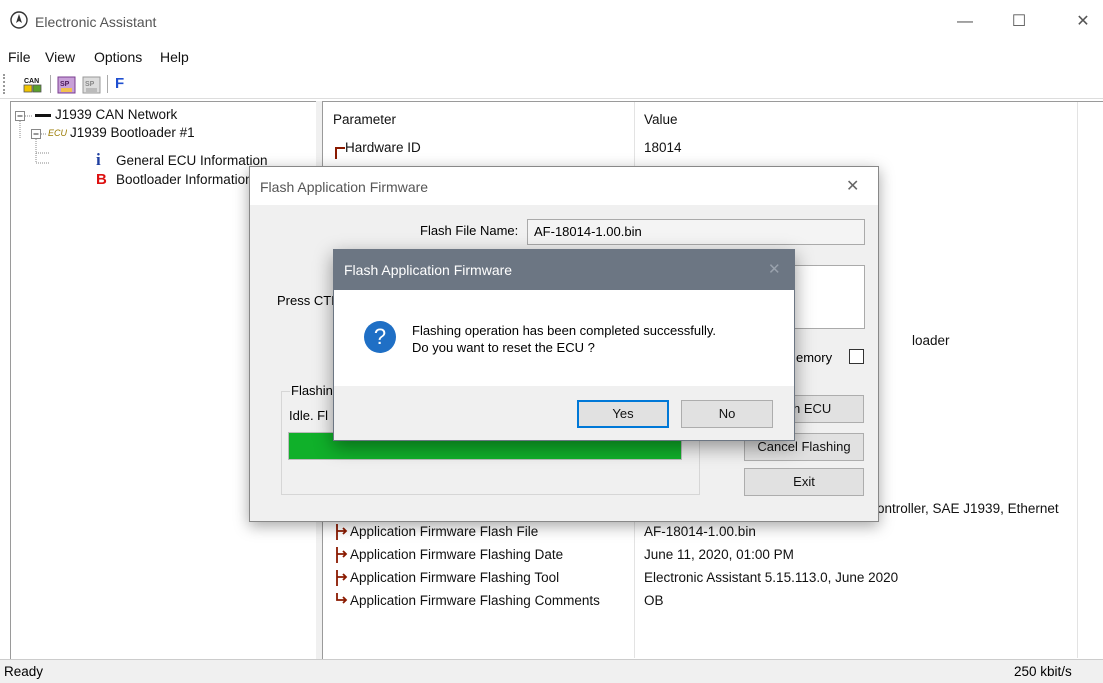  What do you see at coordinates (1019, 22) in the screenshot?
I see `maximize-button: ☐` at bounding box center [1019, 22].